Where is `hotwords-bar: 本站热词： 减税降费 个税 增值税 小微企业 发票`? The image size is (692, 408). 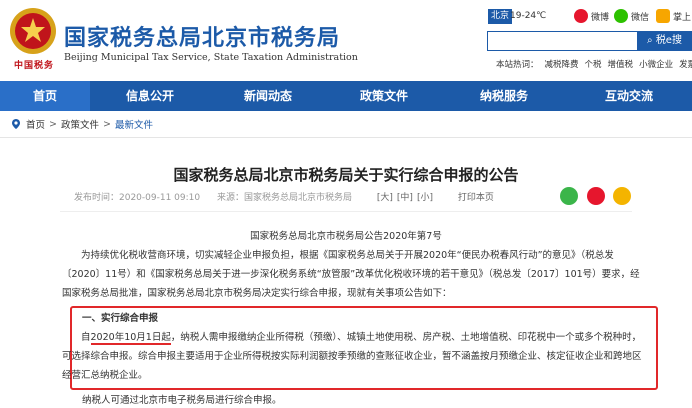
hotwords-bar: 本站热词： 减税降费 个税 增值税 小微企业 发票 is located at coordinates (594, 64).